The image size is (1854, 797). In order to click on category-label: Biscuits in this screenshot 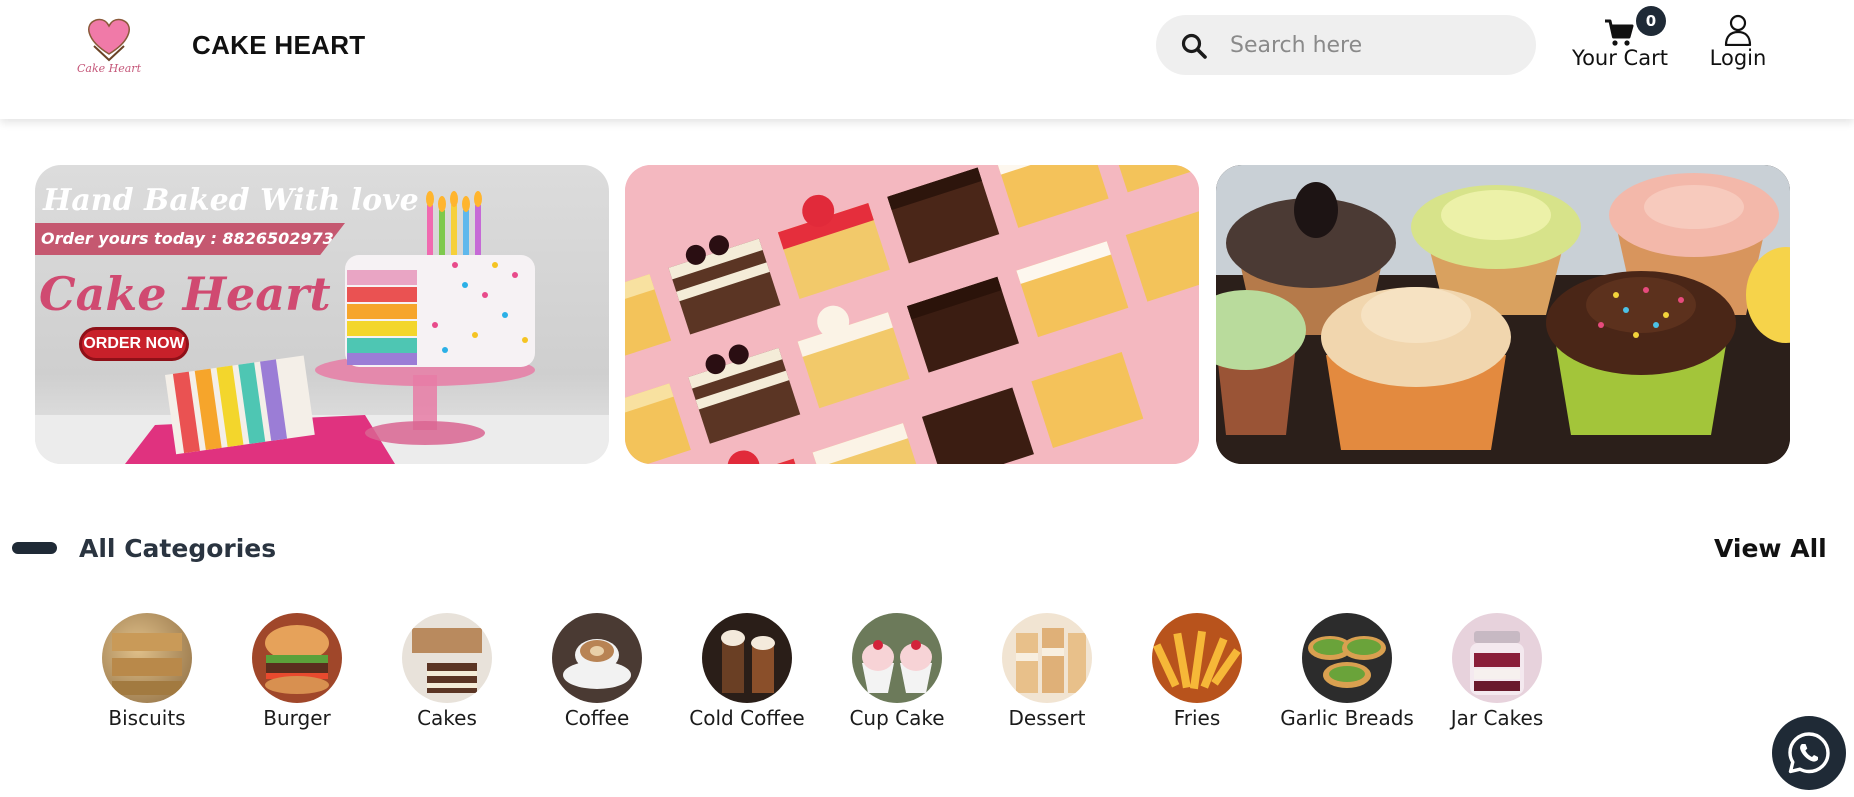, I will do `click(147, 718)`.